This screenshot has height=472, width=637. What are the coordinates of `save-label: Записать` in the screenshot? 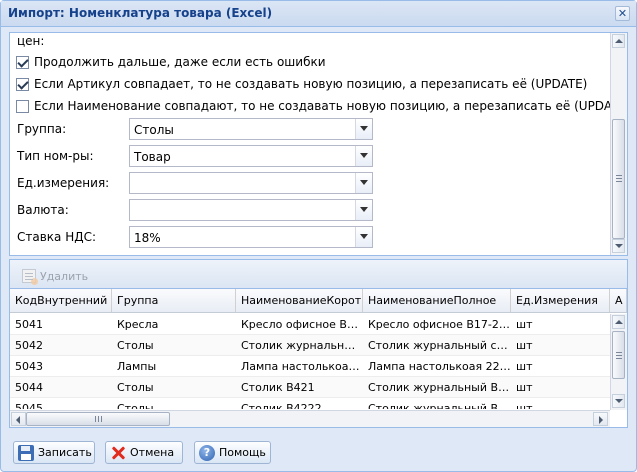 It's located at (65, 452).